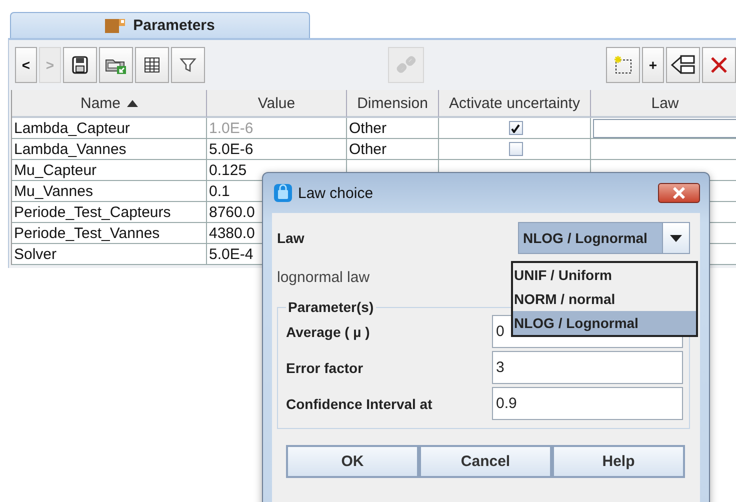  I want to click on name-text: Periode_Test_Capteurs, so click(92, 212).